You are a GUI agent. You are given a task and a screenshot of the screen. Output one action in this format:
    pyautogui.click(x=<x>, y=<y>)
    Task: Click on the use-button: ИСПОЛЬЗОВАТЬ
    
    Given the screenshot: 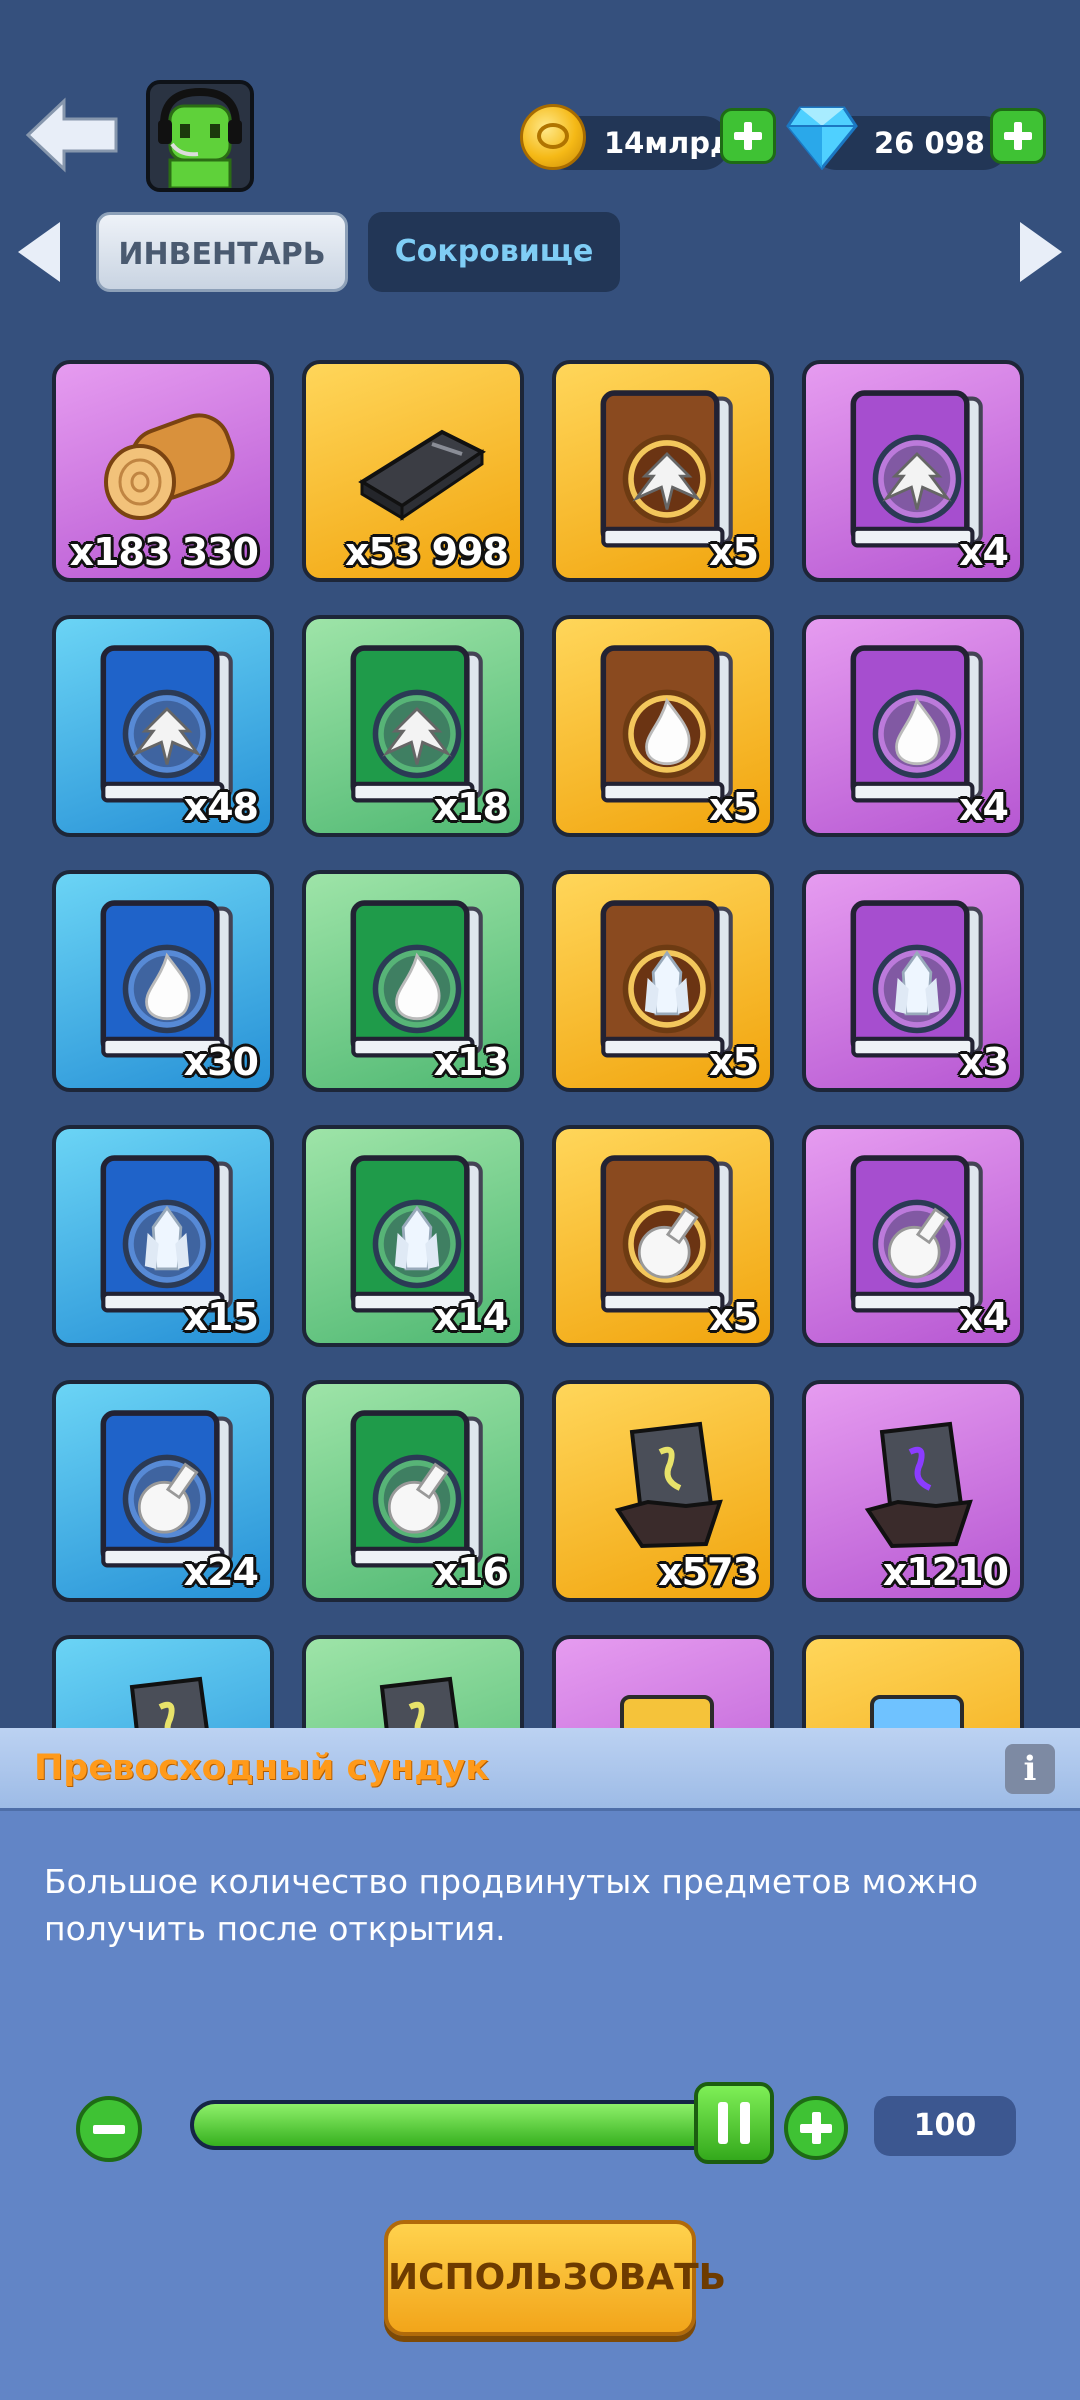 What is the action you would take?
    pyautogui.click(x=555, y=2278)
    